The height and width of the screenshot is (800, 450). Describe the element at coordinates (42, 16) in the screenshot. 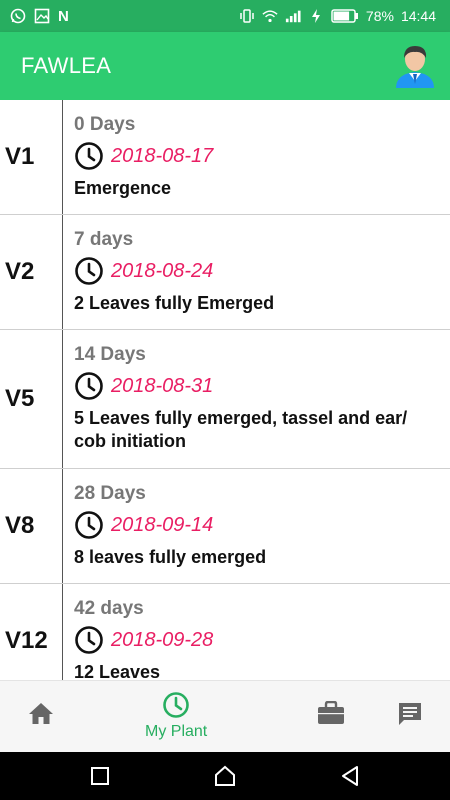

I see `image-icon` at that location.